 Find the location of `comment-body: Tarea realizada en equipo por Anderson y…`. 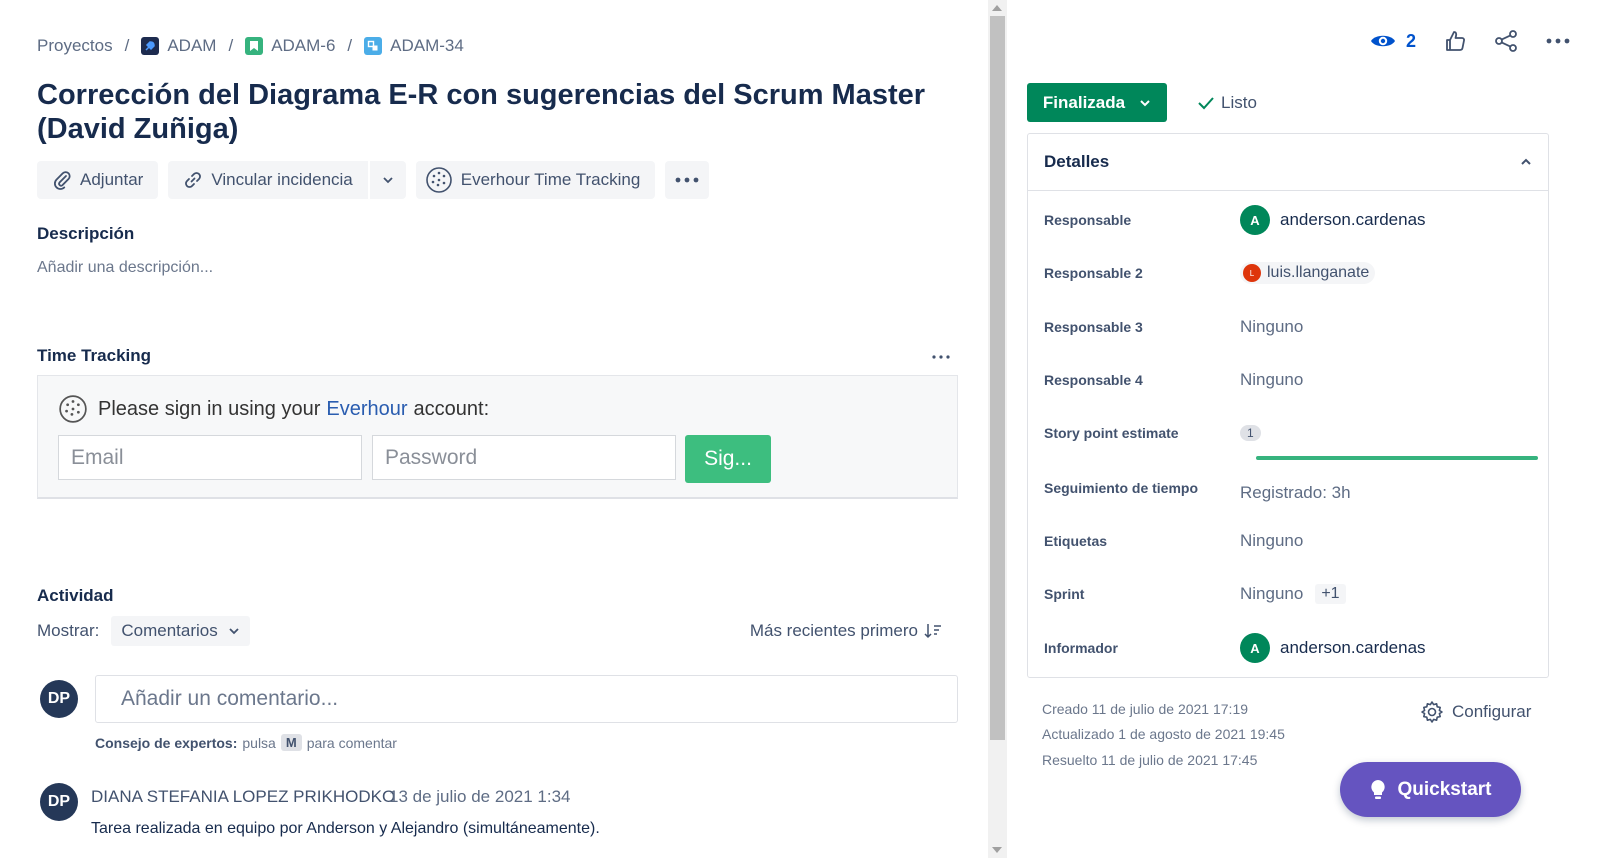

comment-body: Tarea realizada en equipo por Anderson y… is located at coordinates (345, 828).